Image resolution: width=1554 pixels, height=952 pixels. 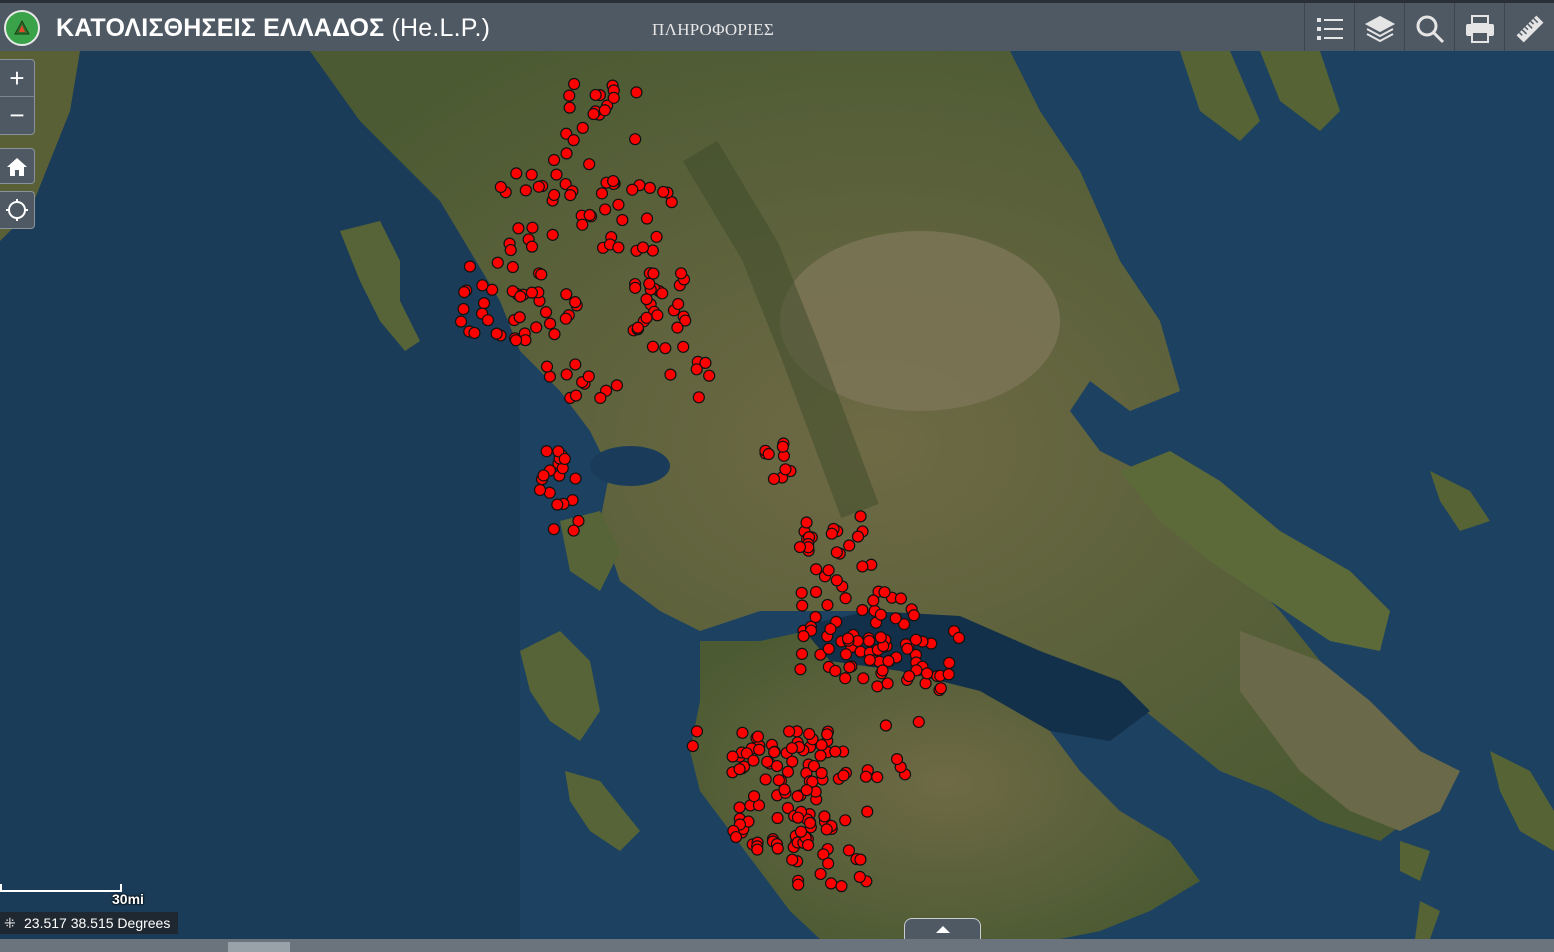 I want to click on layers-button, so click(x=1379, y=28).